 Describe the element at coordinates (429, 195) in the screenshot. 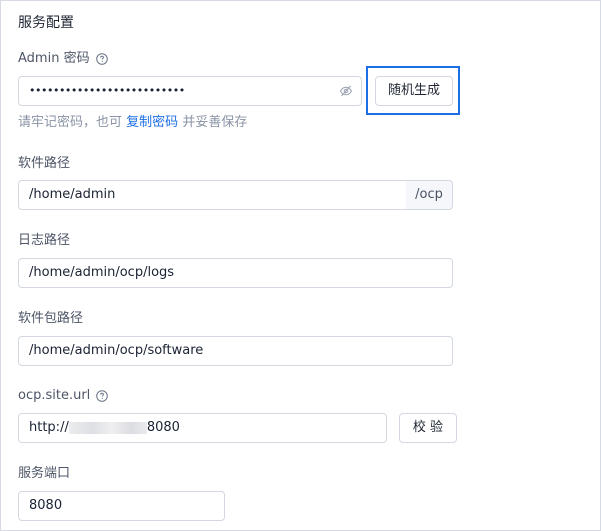

I see `software-path-suffix: /ocp` at that location.